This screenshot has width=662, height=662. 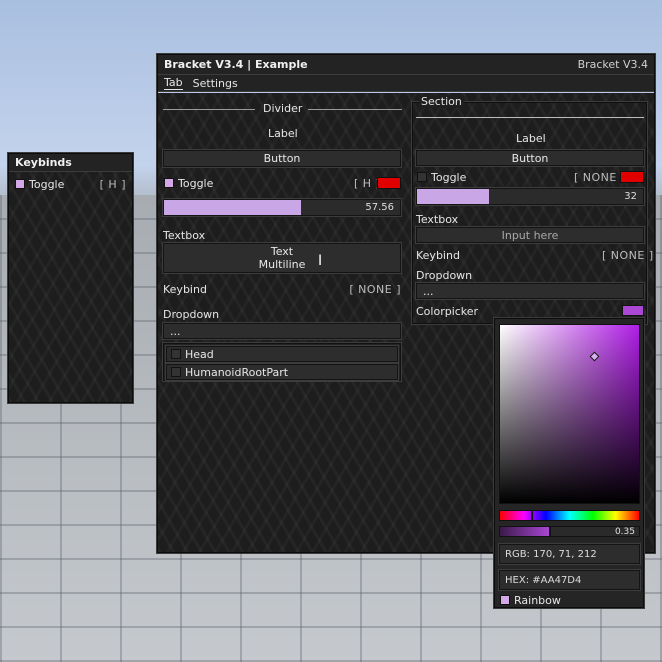 I want to click on left-textbox: Text Multiline, so click(x=282, y=258).